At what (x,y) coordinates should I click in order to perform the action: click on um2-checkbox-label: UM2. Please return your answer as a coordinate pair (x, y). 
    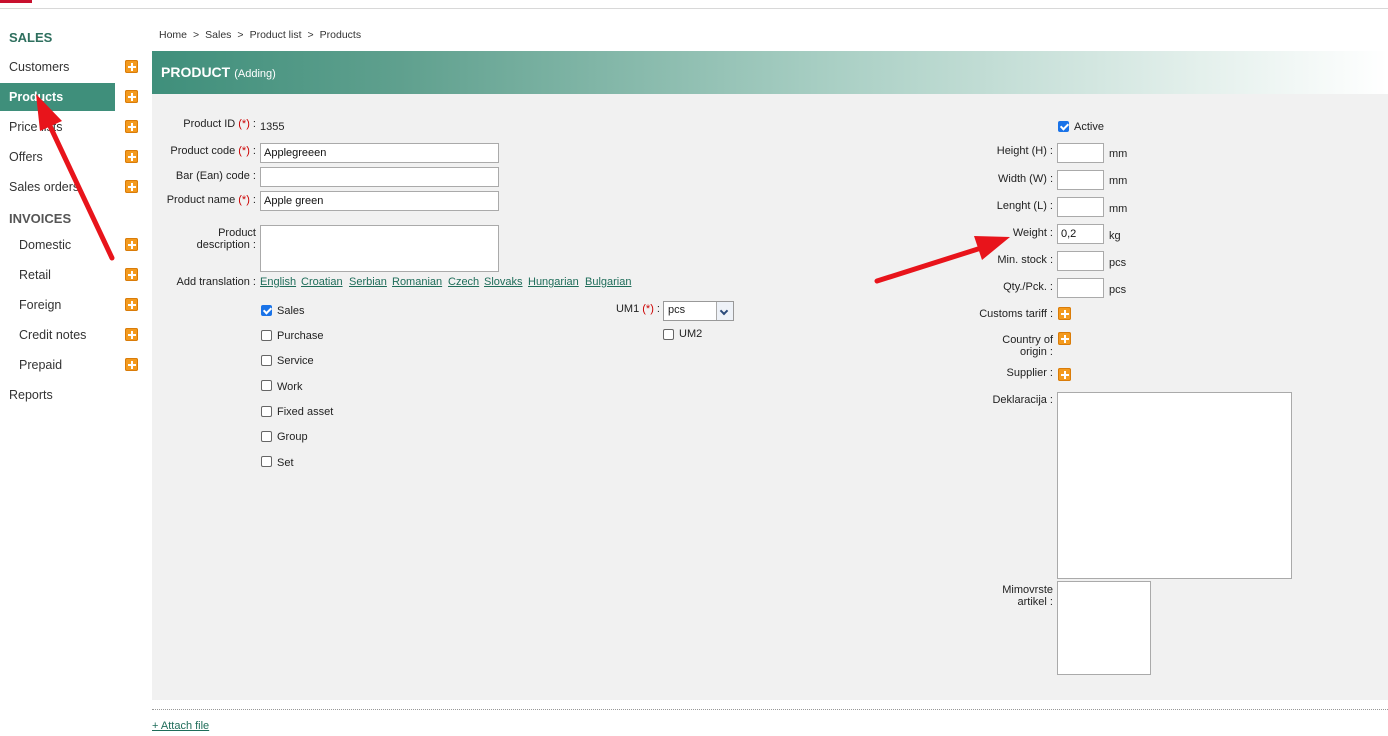
    Looking at the image, I should click on (691, 334).